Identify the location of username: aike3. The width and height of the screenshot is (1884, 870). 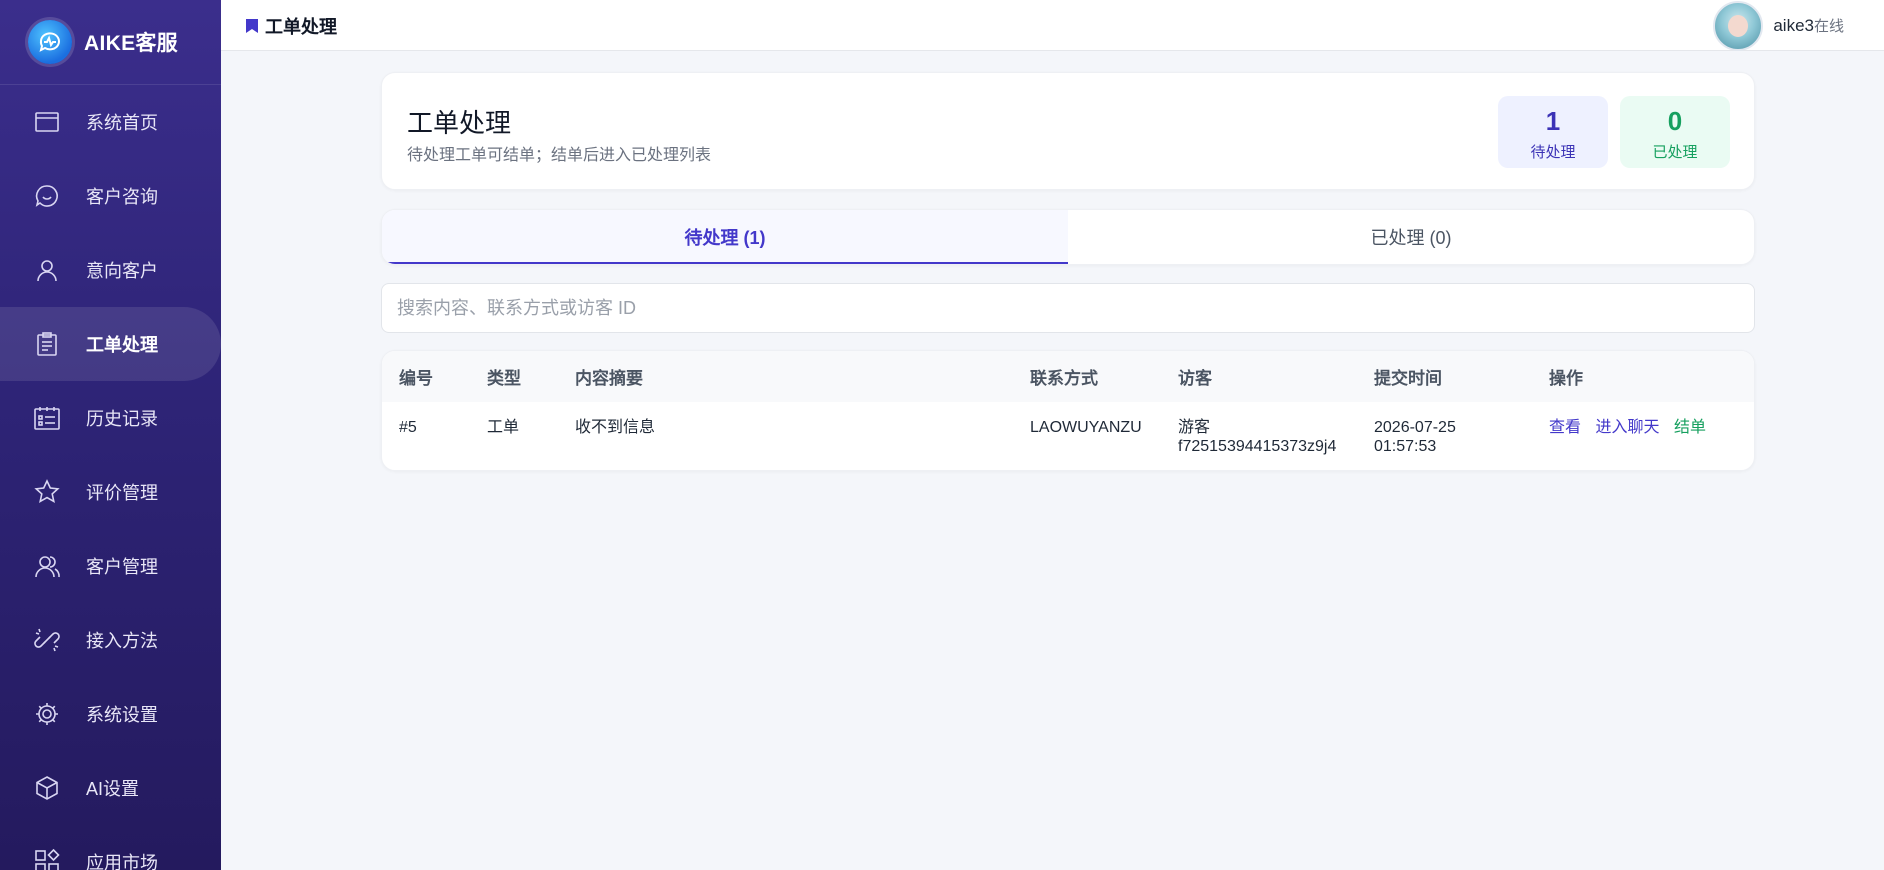
(1793, 25).